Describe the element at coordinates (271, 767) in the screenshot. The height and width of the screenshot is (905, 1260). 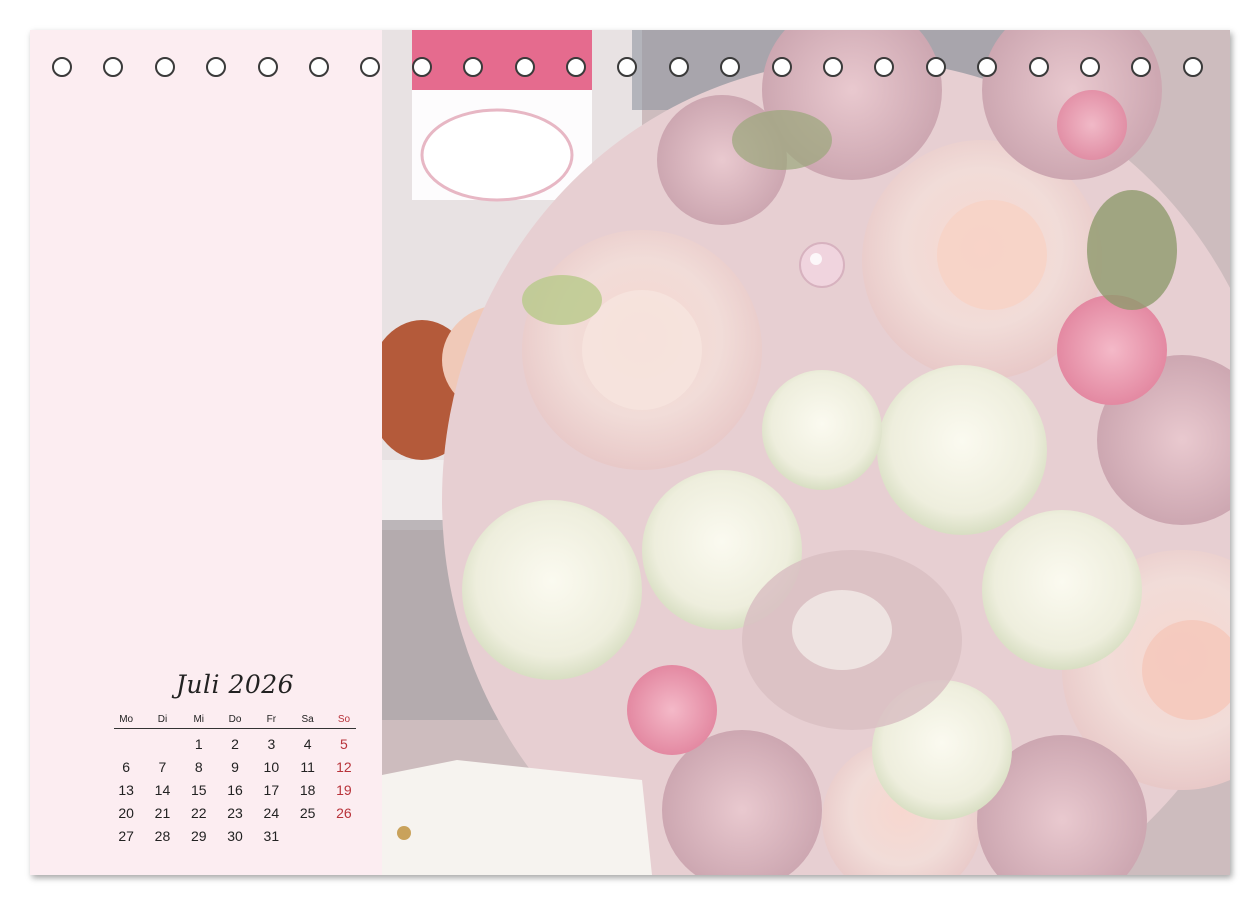
I see `day-cell: 10` at that location.